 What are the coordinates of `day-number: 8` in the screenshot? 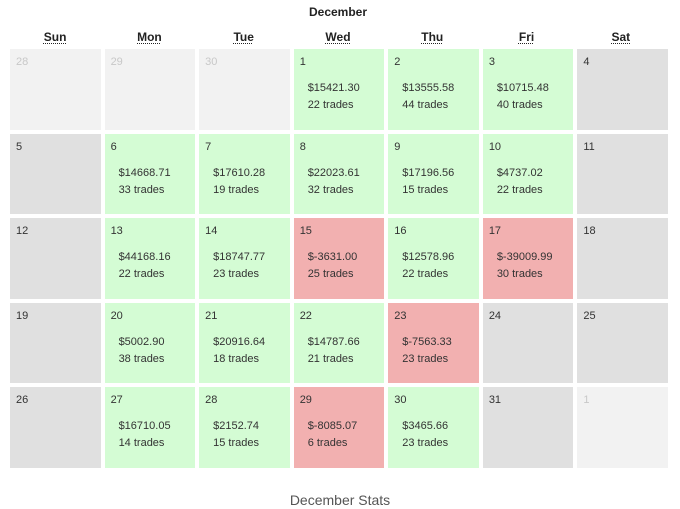 It's located at (302, 146).